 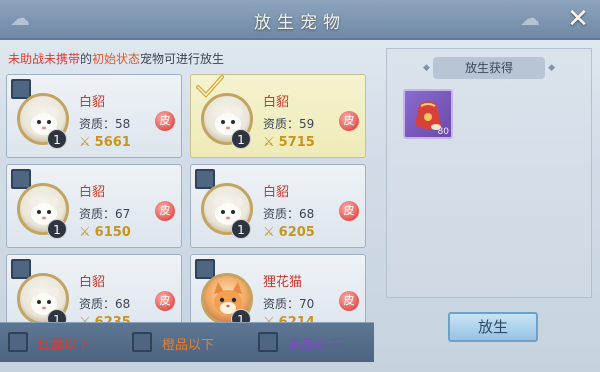 I want to click on filter-label: 紫品以下, so click(x=314, y=345).